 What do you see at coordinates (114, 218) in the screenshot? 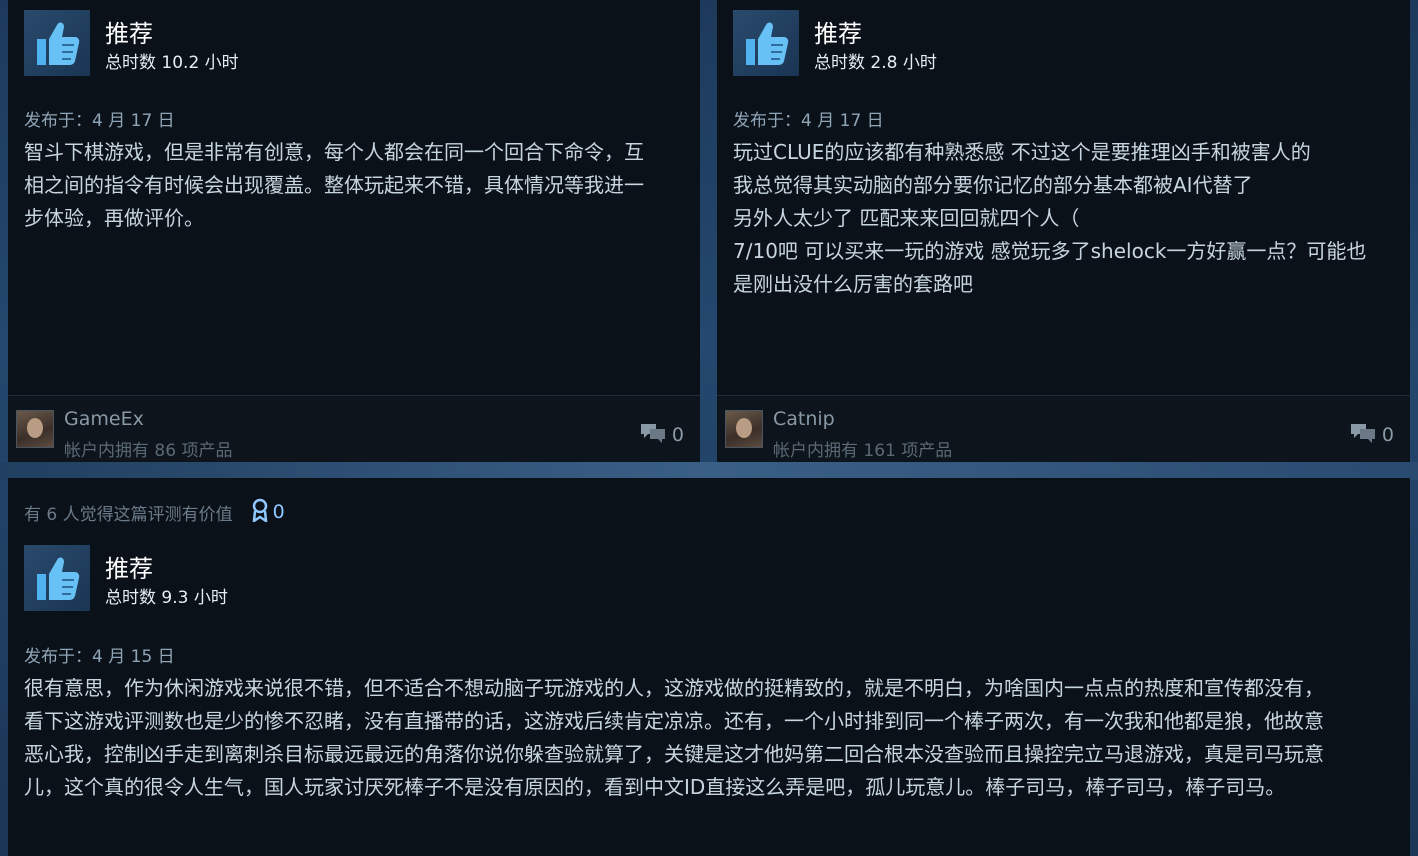
I see `review-line: 步体验，再做评价。` at bounding box center [114, 218].